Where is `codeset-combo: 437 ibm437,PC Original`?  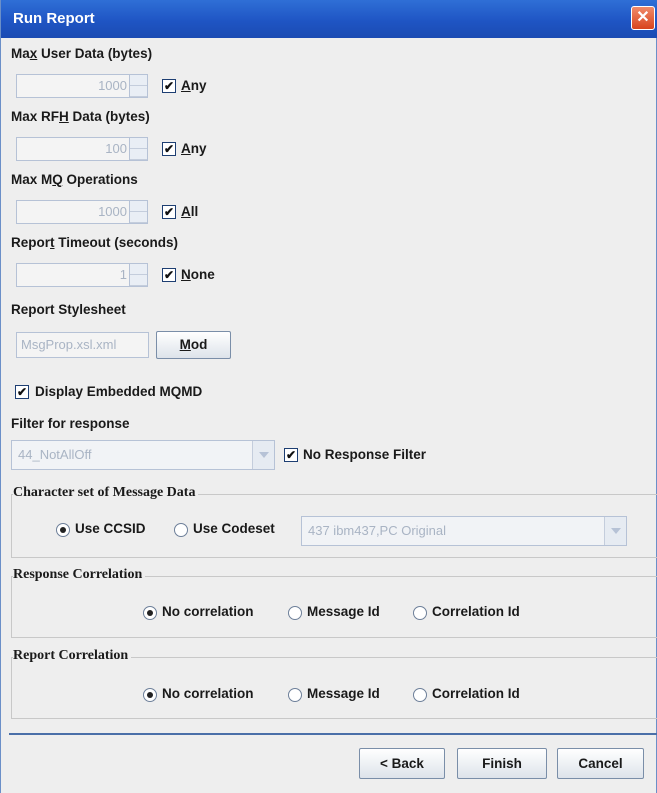 codeset-combo: 437 ibm437,PC Original is located at coordinates (464, 531).